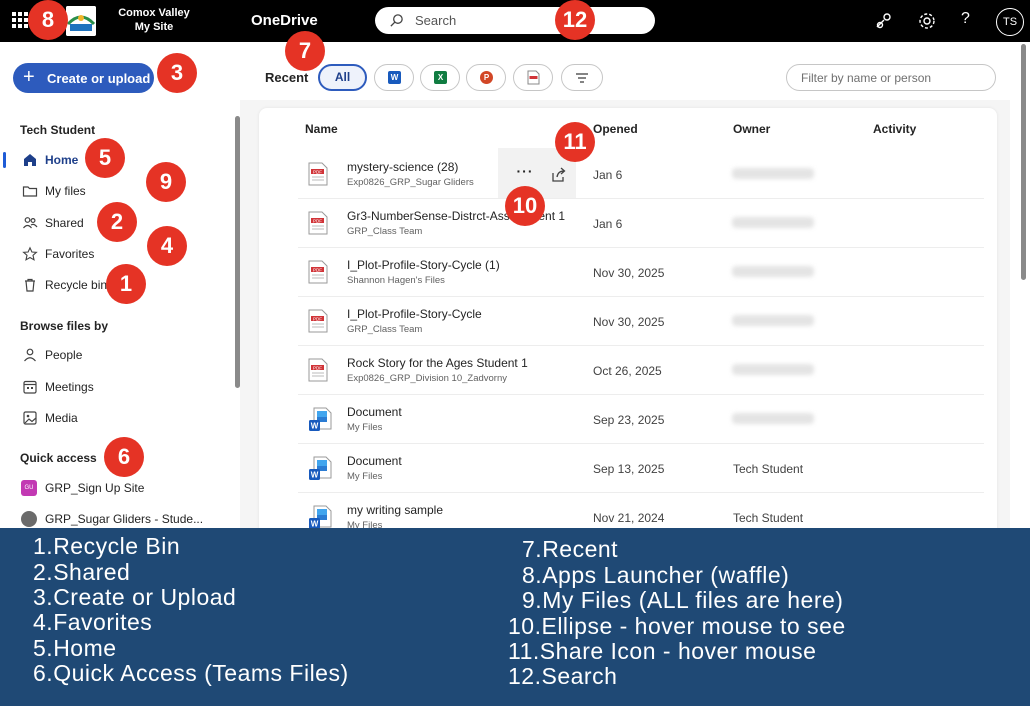 This screenshot has width=1030, height=706. I want to click on file-opened-date: Sep 23, 2025, so click(629, 420).